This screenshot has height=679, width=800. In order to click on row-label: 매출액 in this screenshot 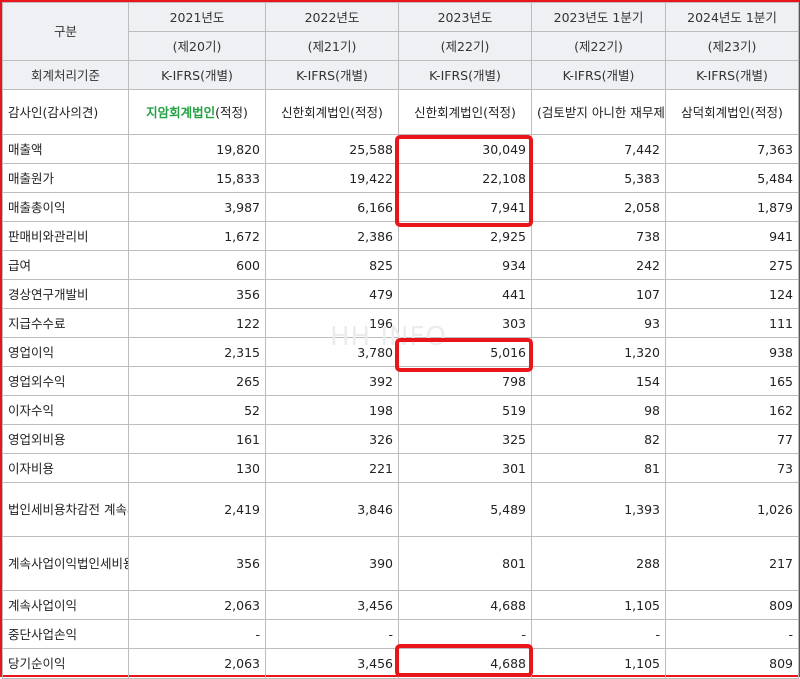, I will do `click(65, 149)`.